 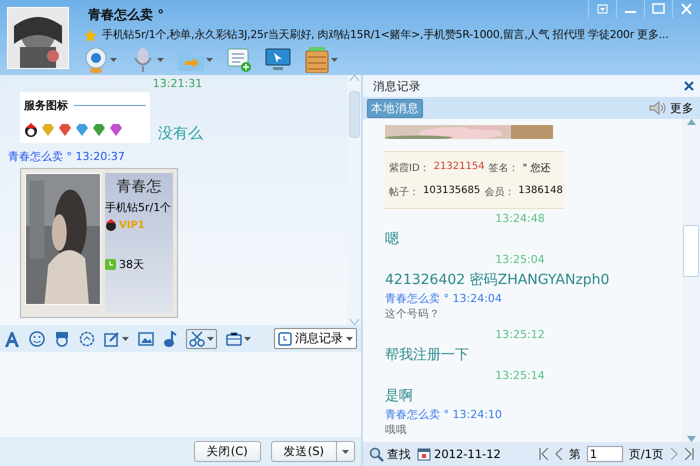 I want to click on sender-line: 青春怎么卖 ° 13:24:10, so click(x=444, y=414).